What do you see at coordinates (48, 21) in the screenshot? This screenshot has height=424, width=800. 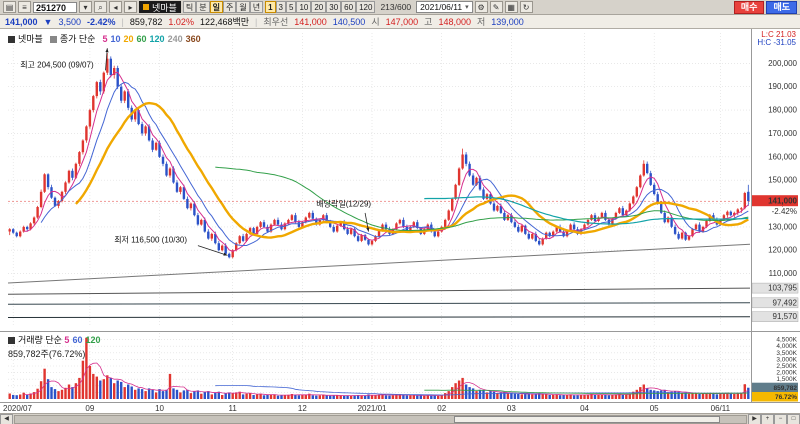 I see `change-arrow-icon: ▼` at bounding box center [48, 21].